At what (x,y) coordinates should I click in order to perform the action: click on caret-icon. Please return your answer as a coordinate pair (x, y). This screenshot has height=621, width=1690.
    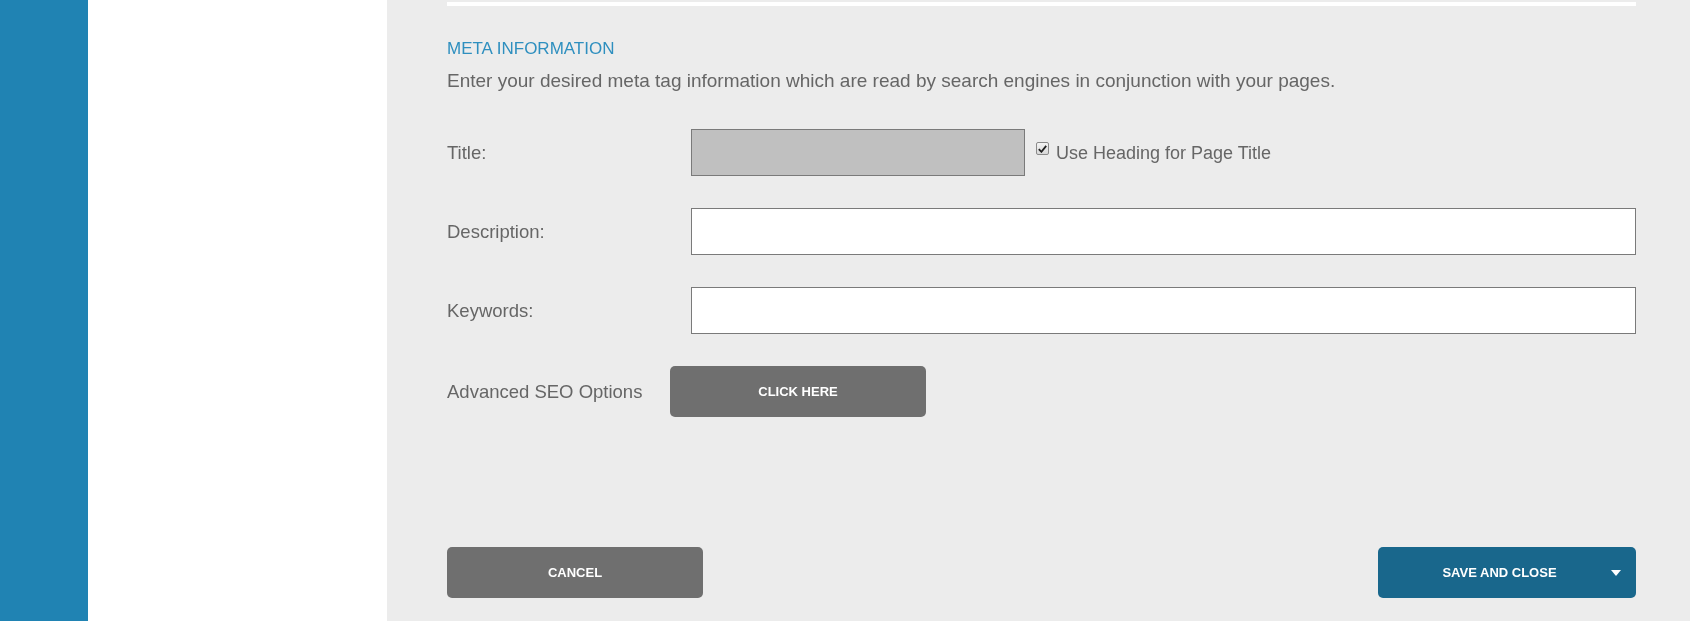
    Looking at the image, I should click on (1616, 572).